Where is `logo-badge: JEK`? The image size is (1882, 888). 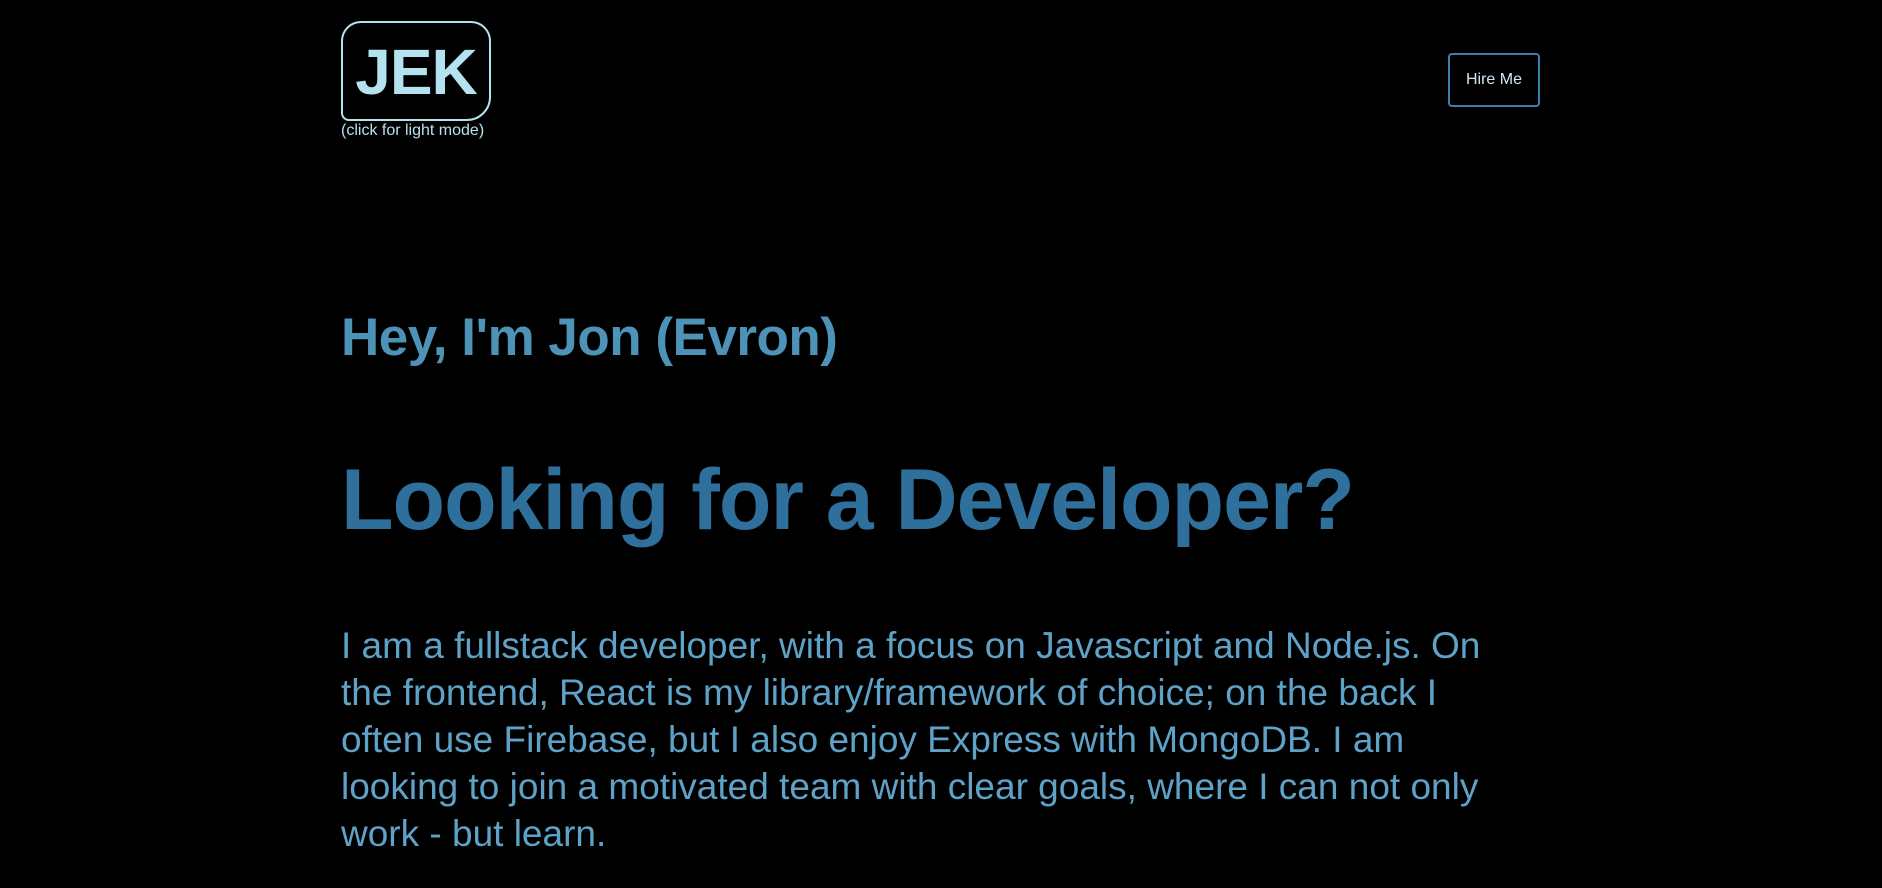 logo-badge: JEK is located at coordinates (416, 71).